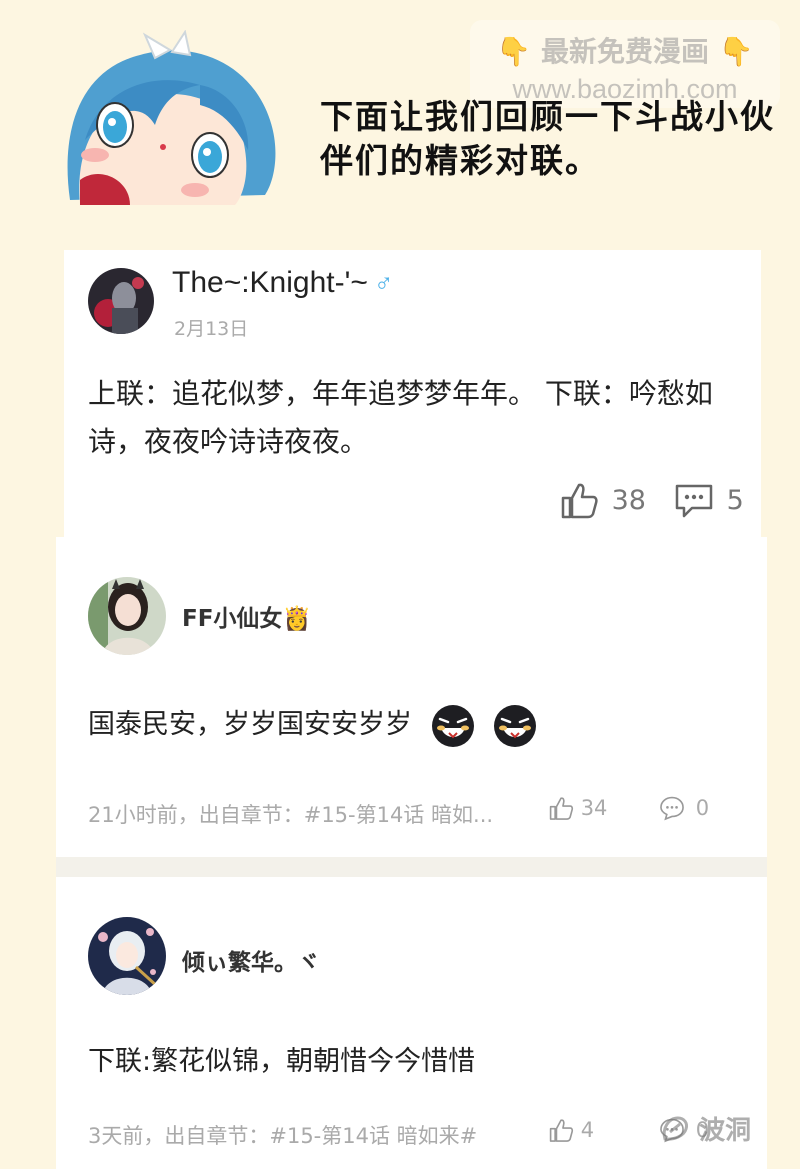 The image size is (800, 1169). What do you see at coordinates (725, 1131) in the screenshot?
I see `source-watermark-text: 波洞` at bounding box center [725, 1131].